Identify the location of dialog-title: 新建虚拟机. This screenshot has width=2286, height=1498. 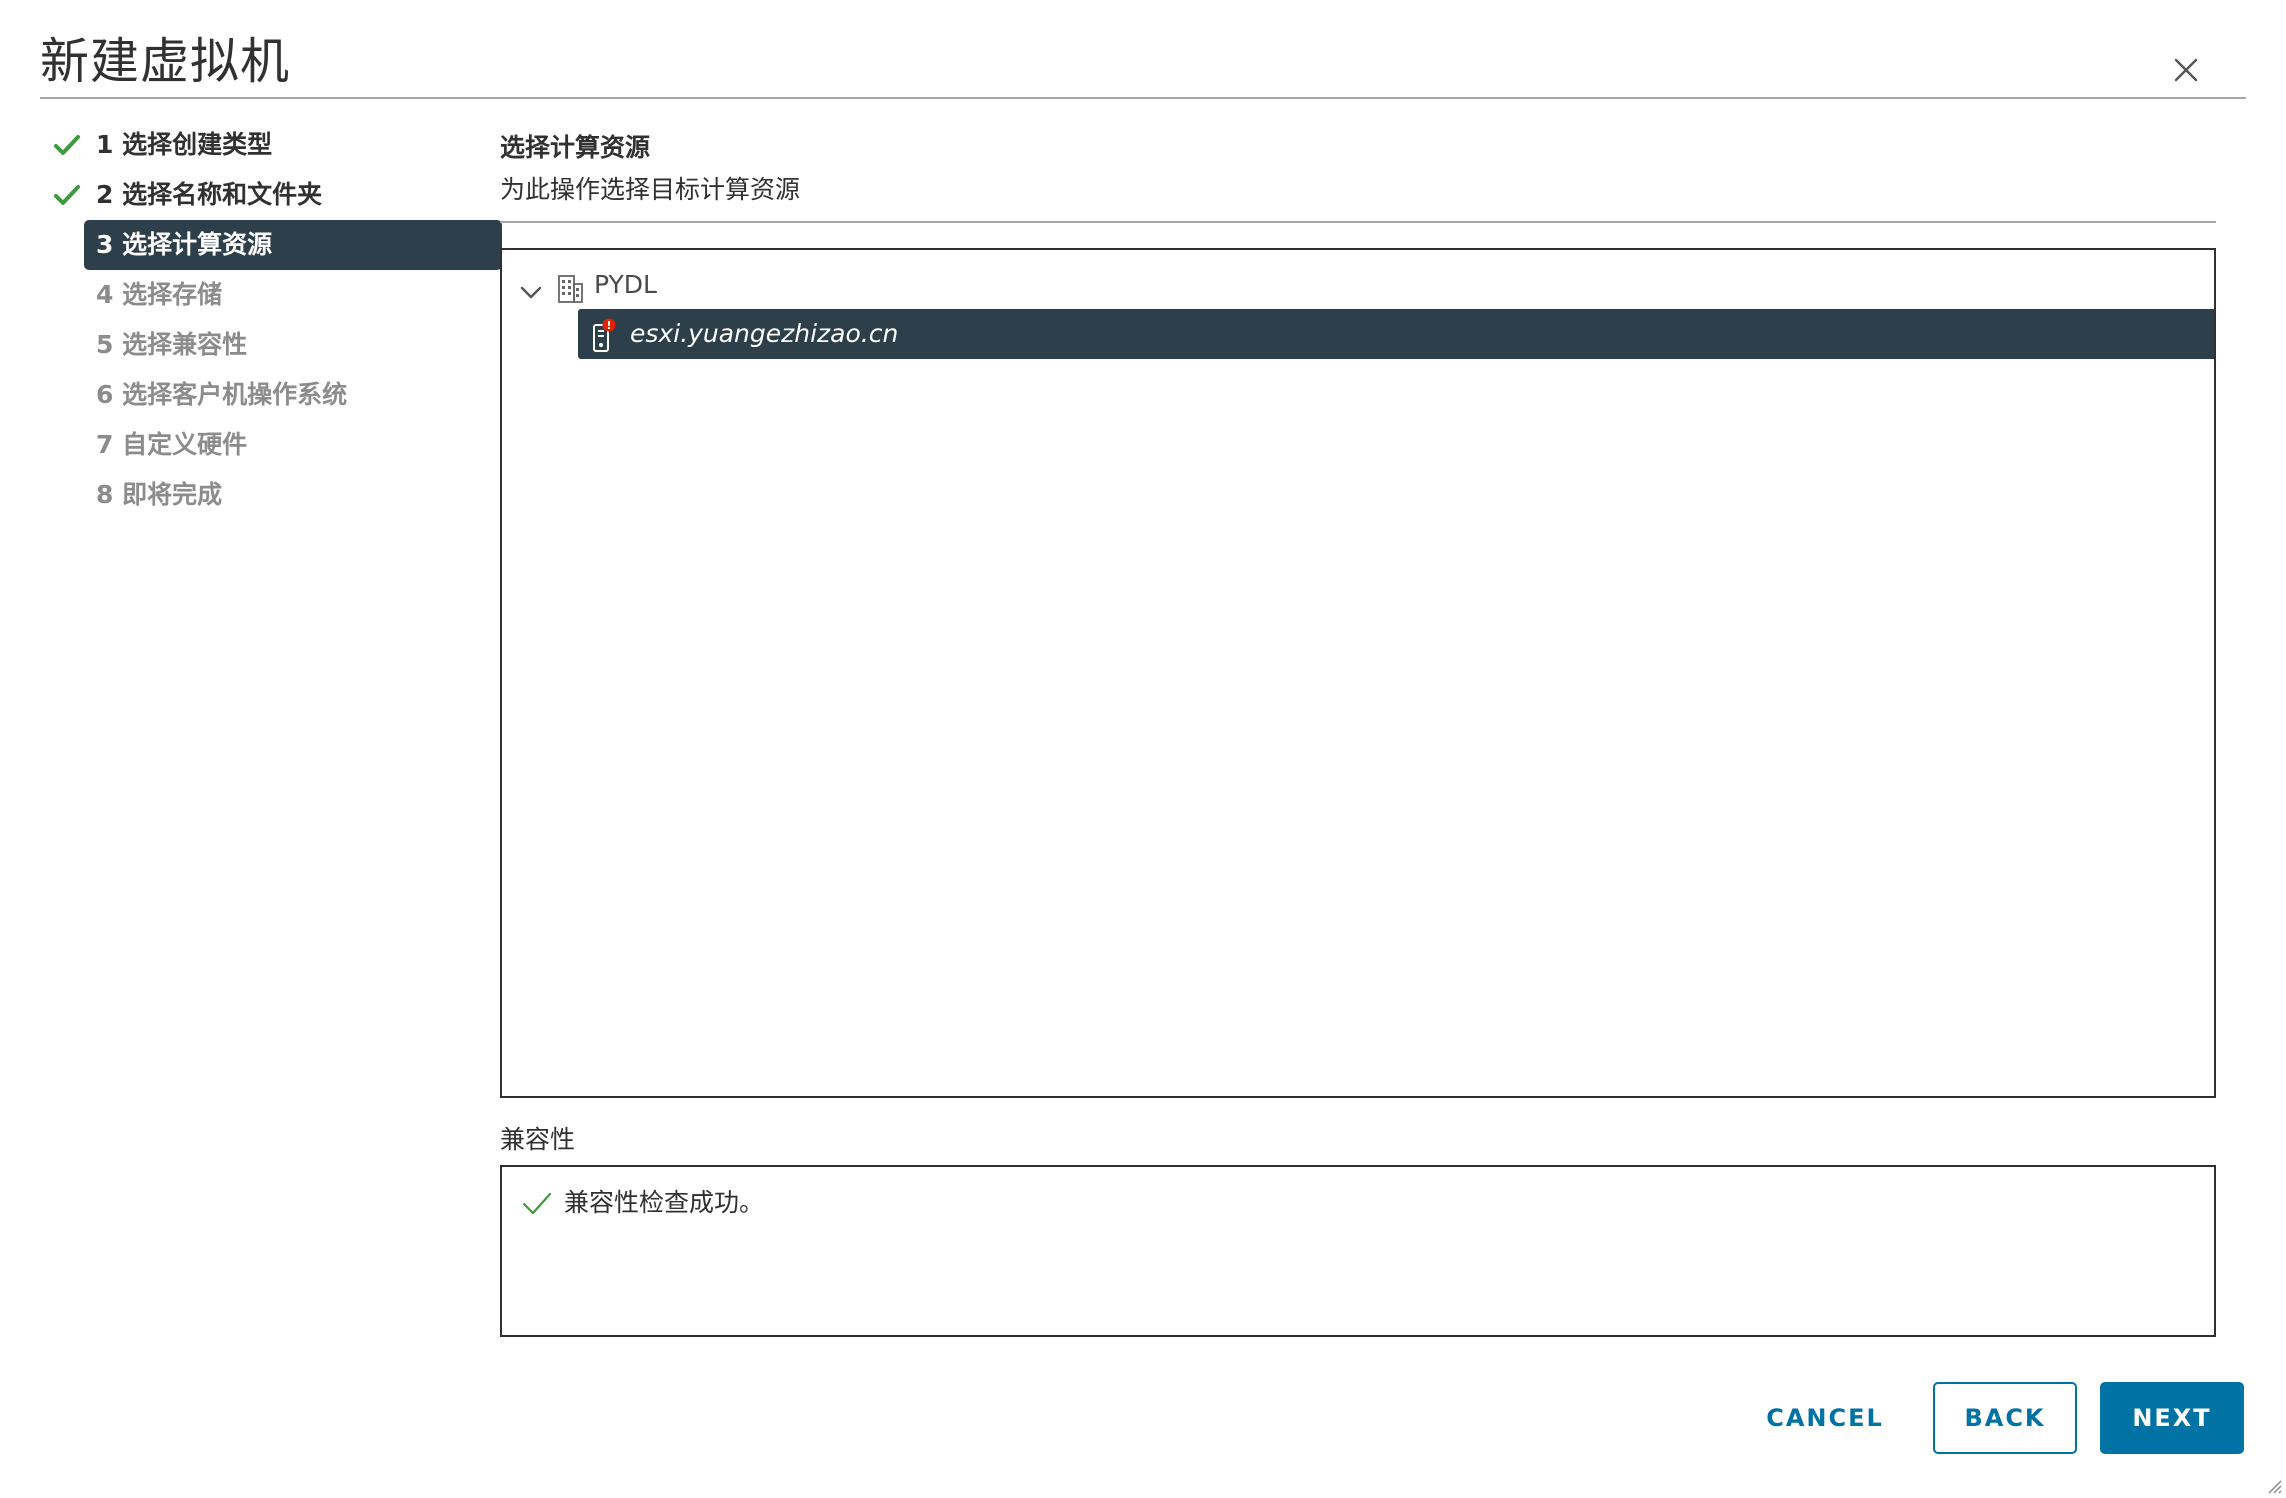
(165, 61).